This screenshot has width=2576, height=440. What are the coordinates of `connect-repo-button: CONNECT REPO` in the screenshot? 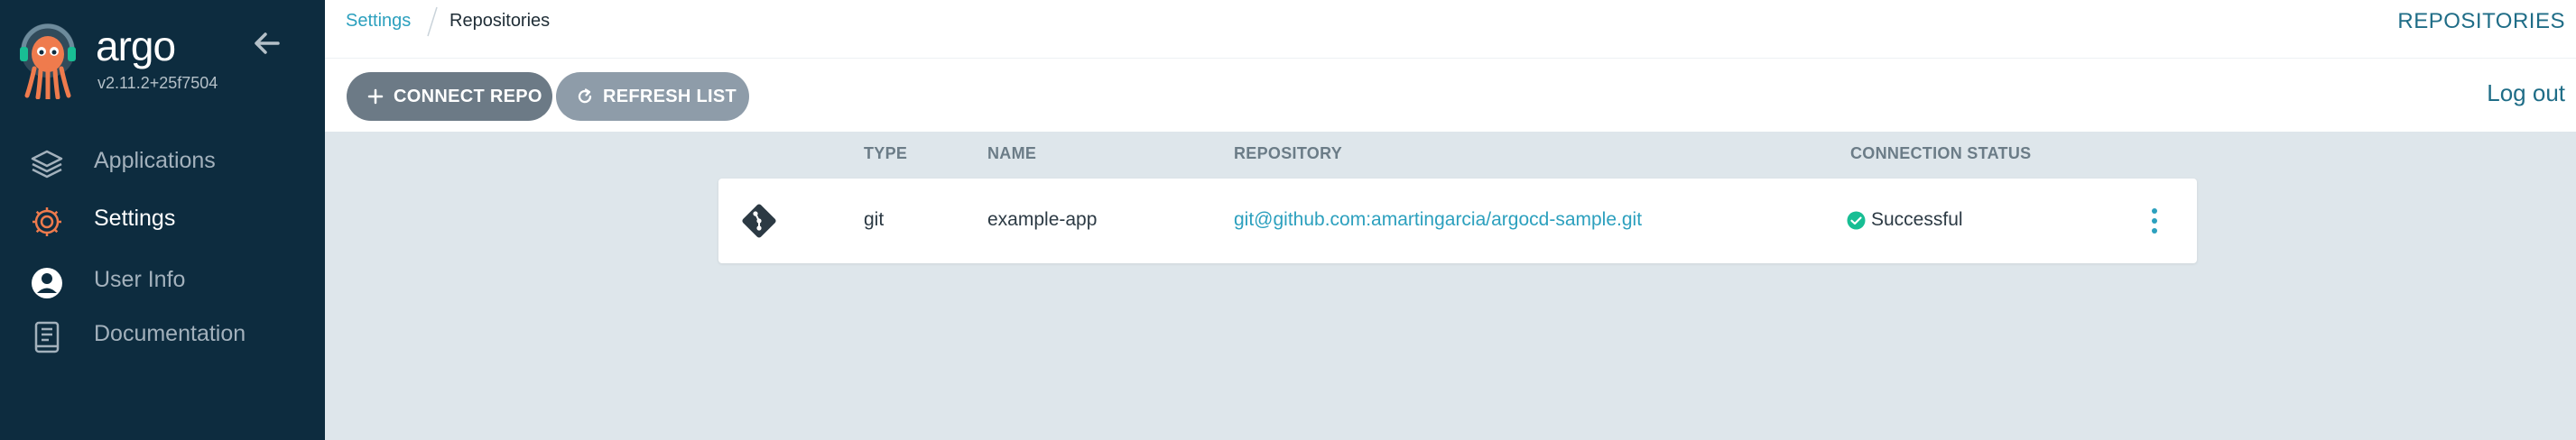 It's located at (449, 96).